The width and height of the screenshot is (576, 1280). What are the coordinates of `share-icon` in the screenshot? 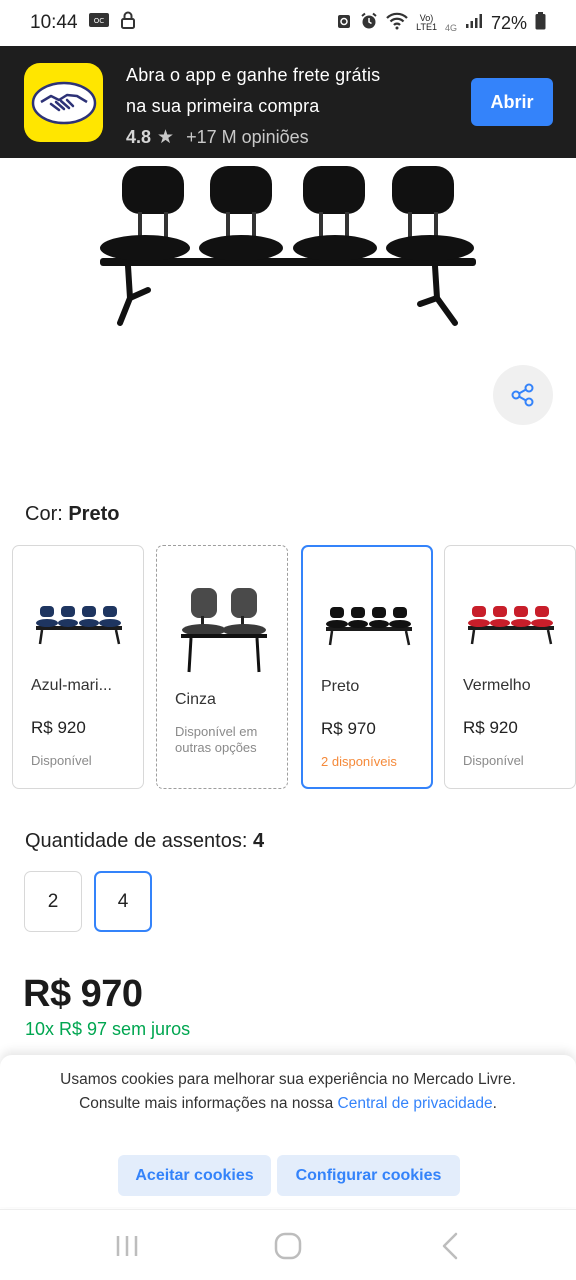 It's located at (522, 395).